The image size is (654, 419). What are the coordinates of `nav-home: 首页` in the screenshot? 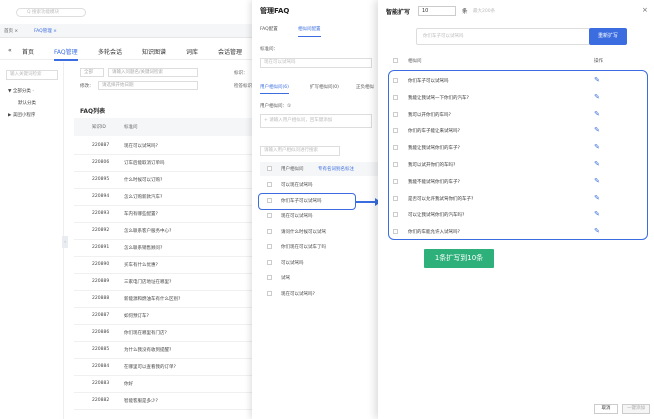 It's located at (28, 51).